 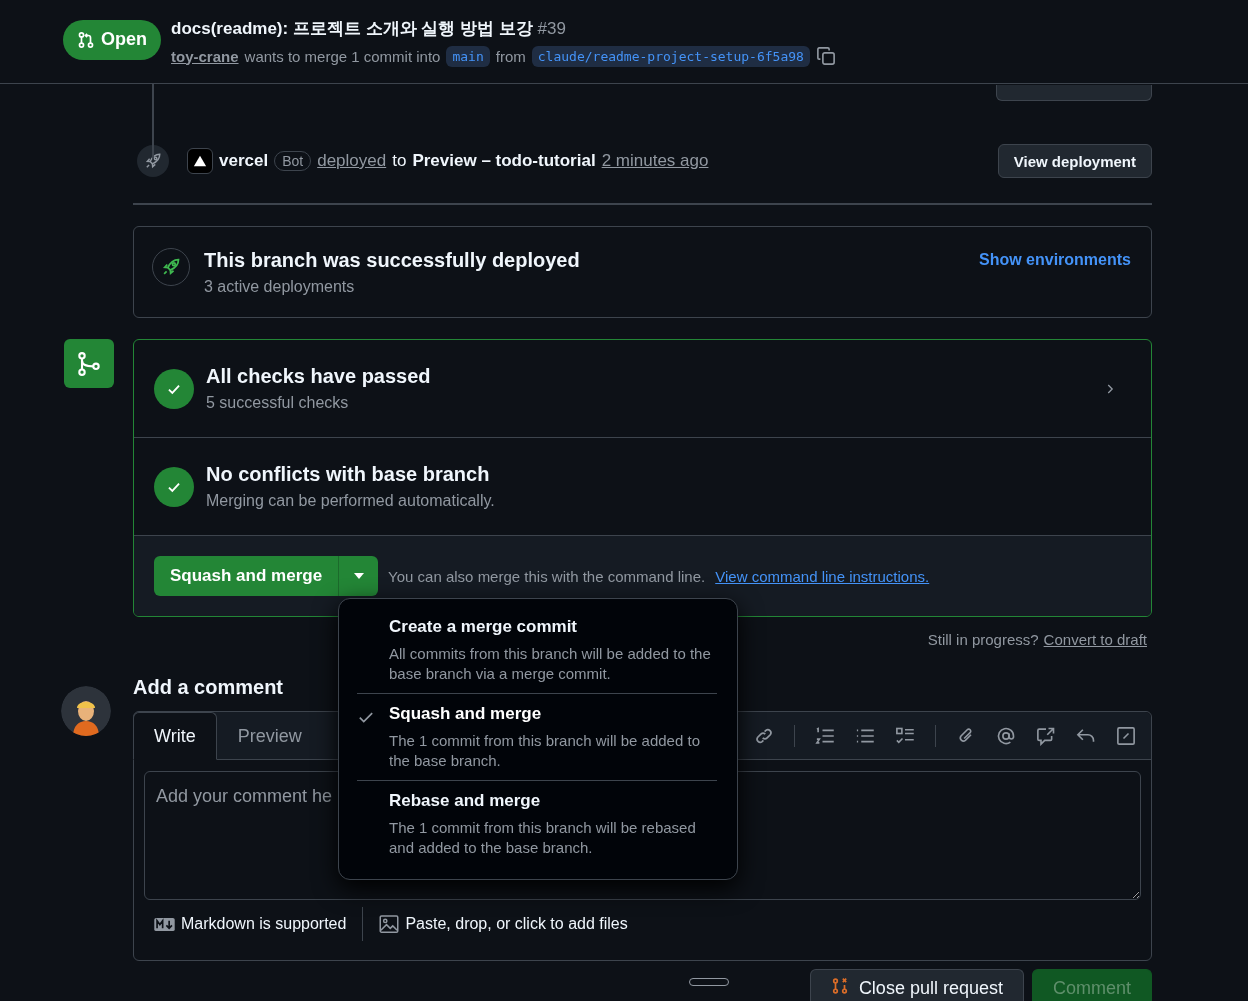 I want to click on comment-heading: Add a comment, so click(x=208, y=687).